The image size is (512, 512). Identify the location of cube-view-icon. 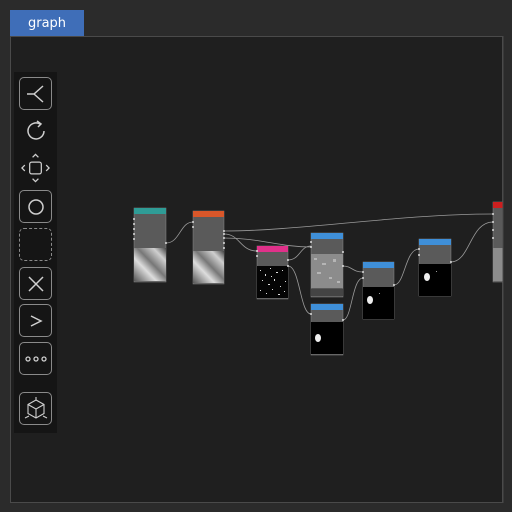
(35, 407).